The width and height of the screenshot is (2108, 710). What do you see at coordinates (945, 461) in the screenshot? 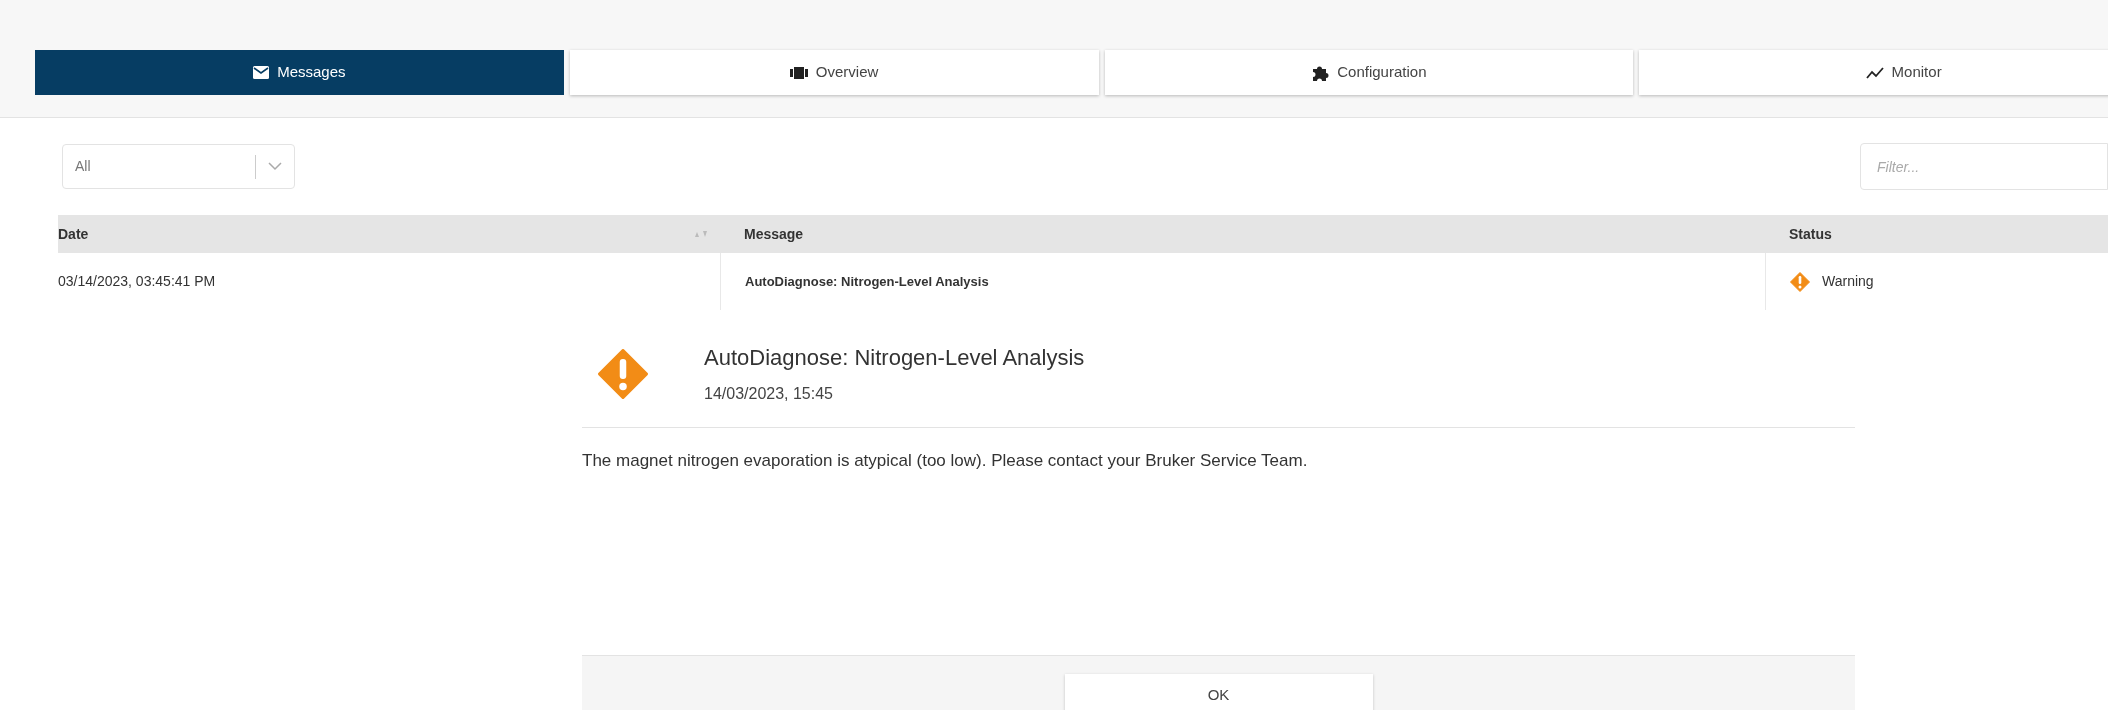
I see `dialog-message: The magnet nitrogen evaporation is atypical (too low). Please contact your Bruker Service Team.` at bounding box center [945, 461].